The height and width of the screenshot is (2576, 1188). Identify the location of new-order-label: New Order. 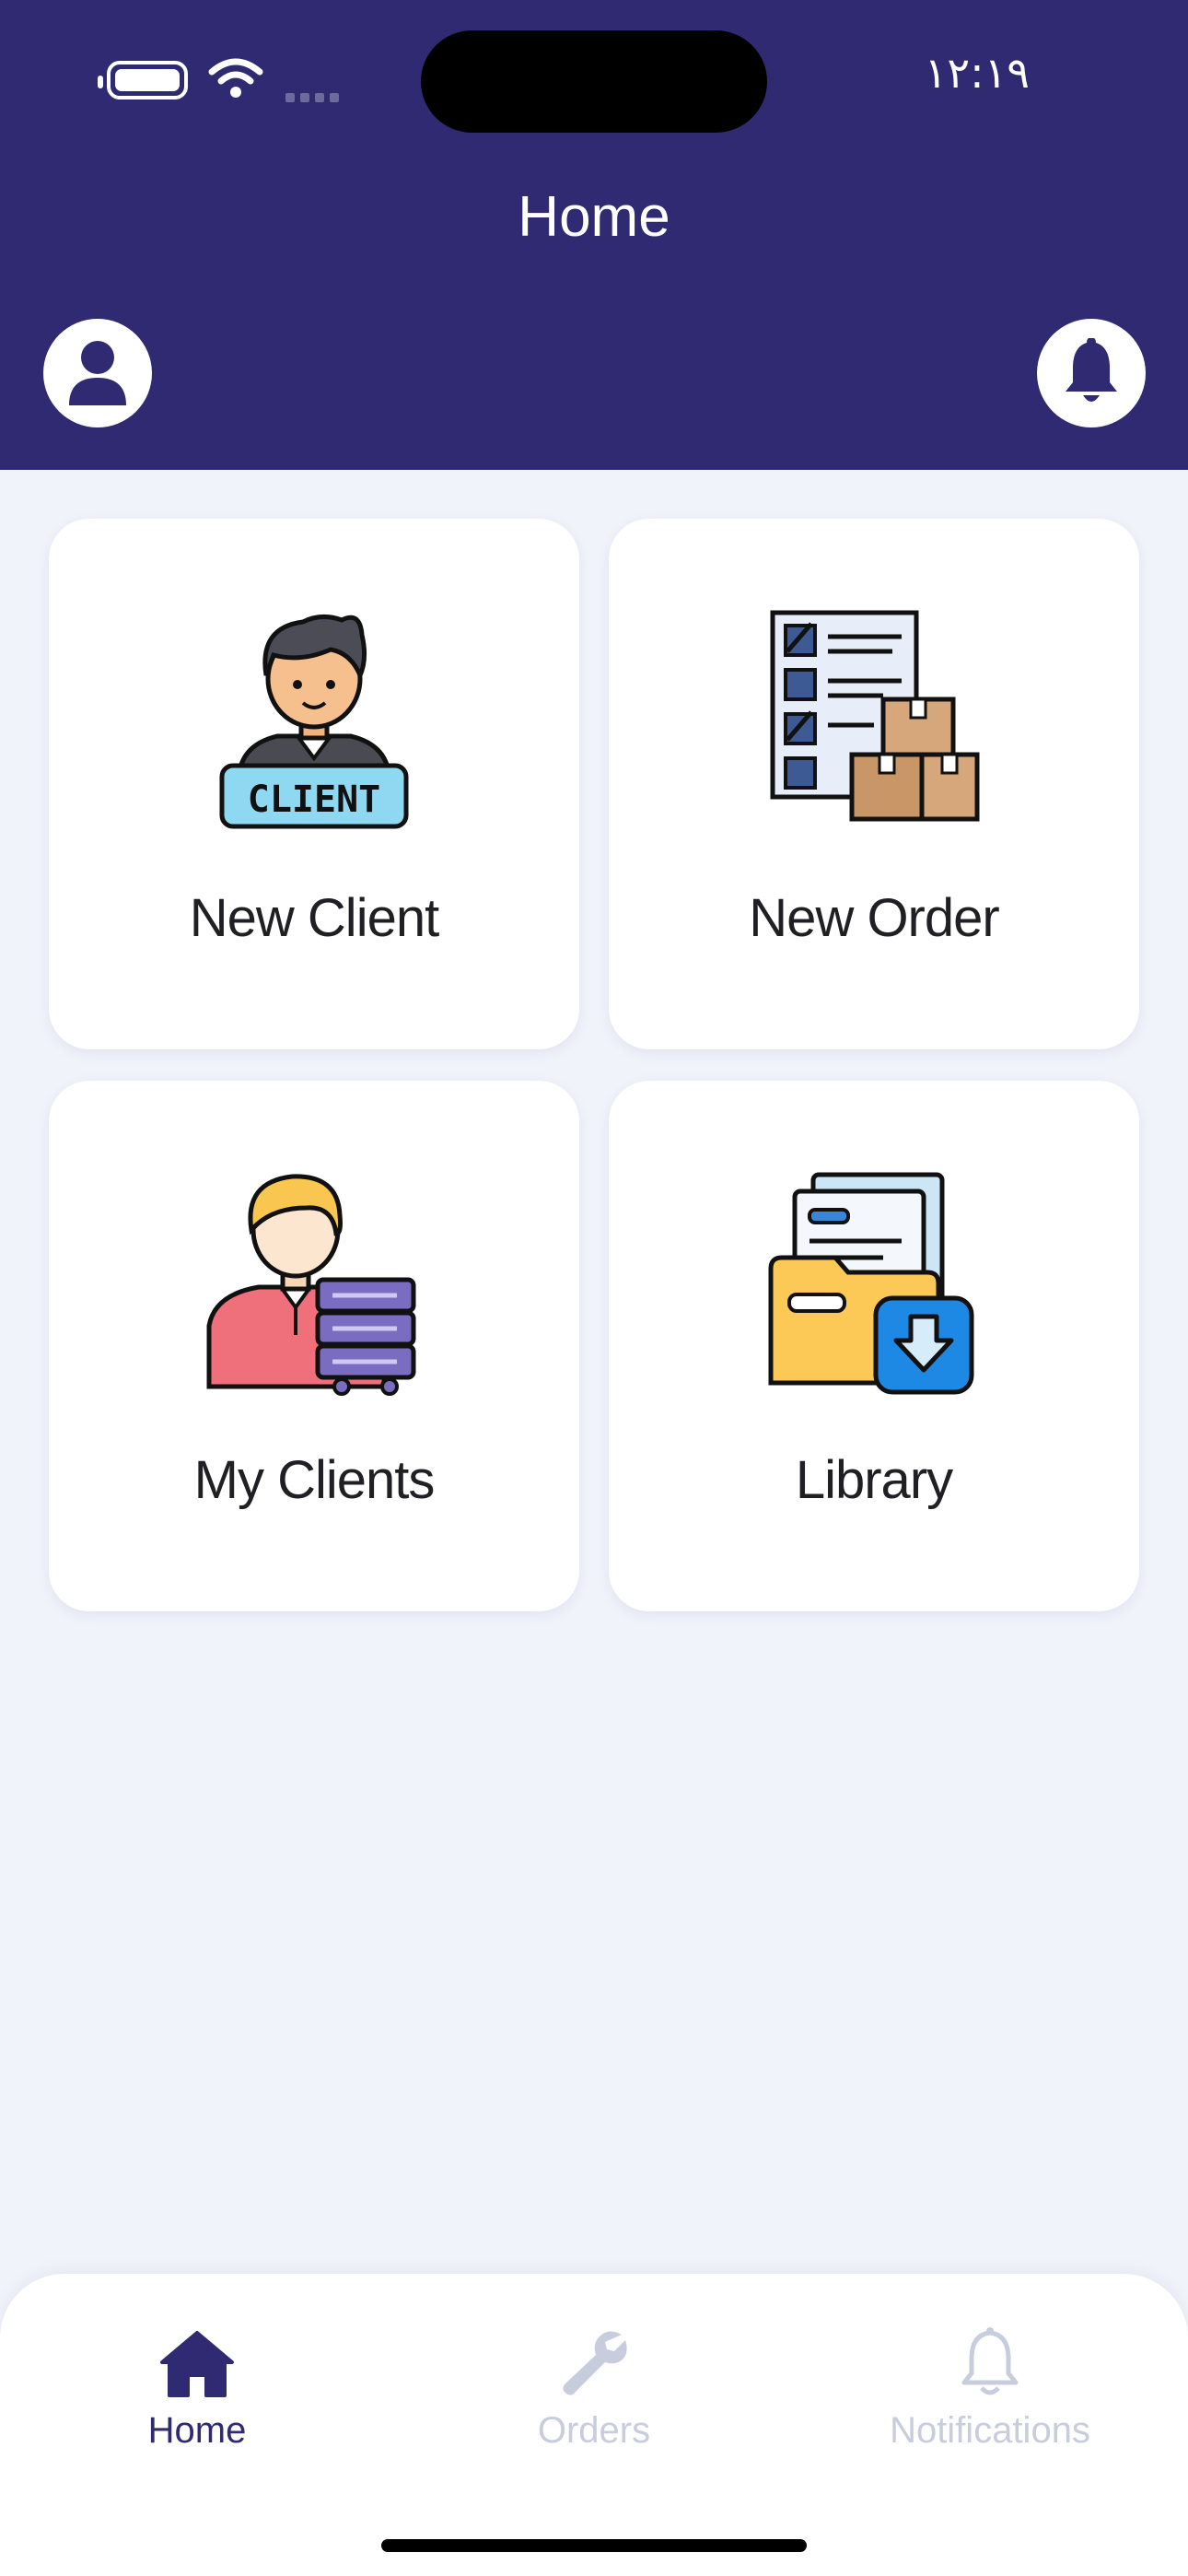
(874, 918).